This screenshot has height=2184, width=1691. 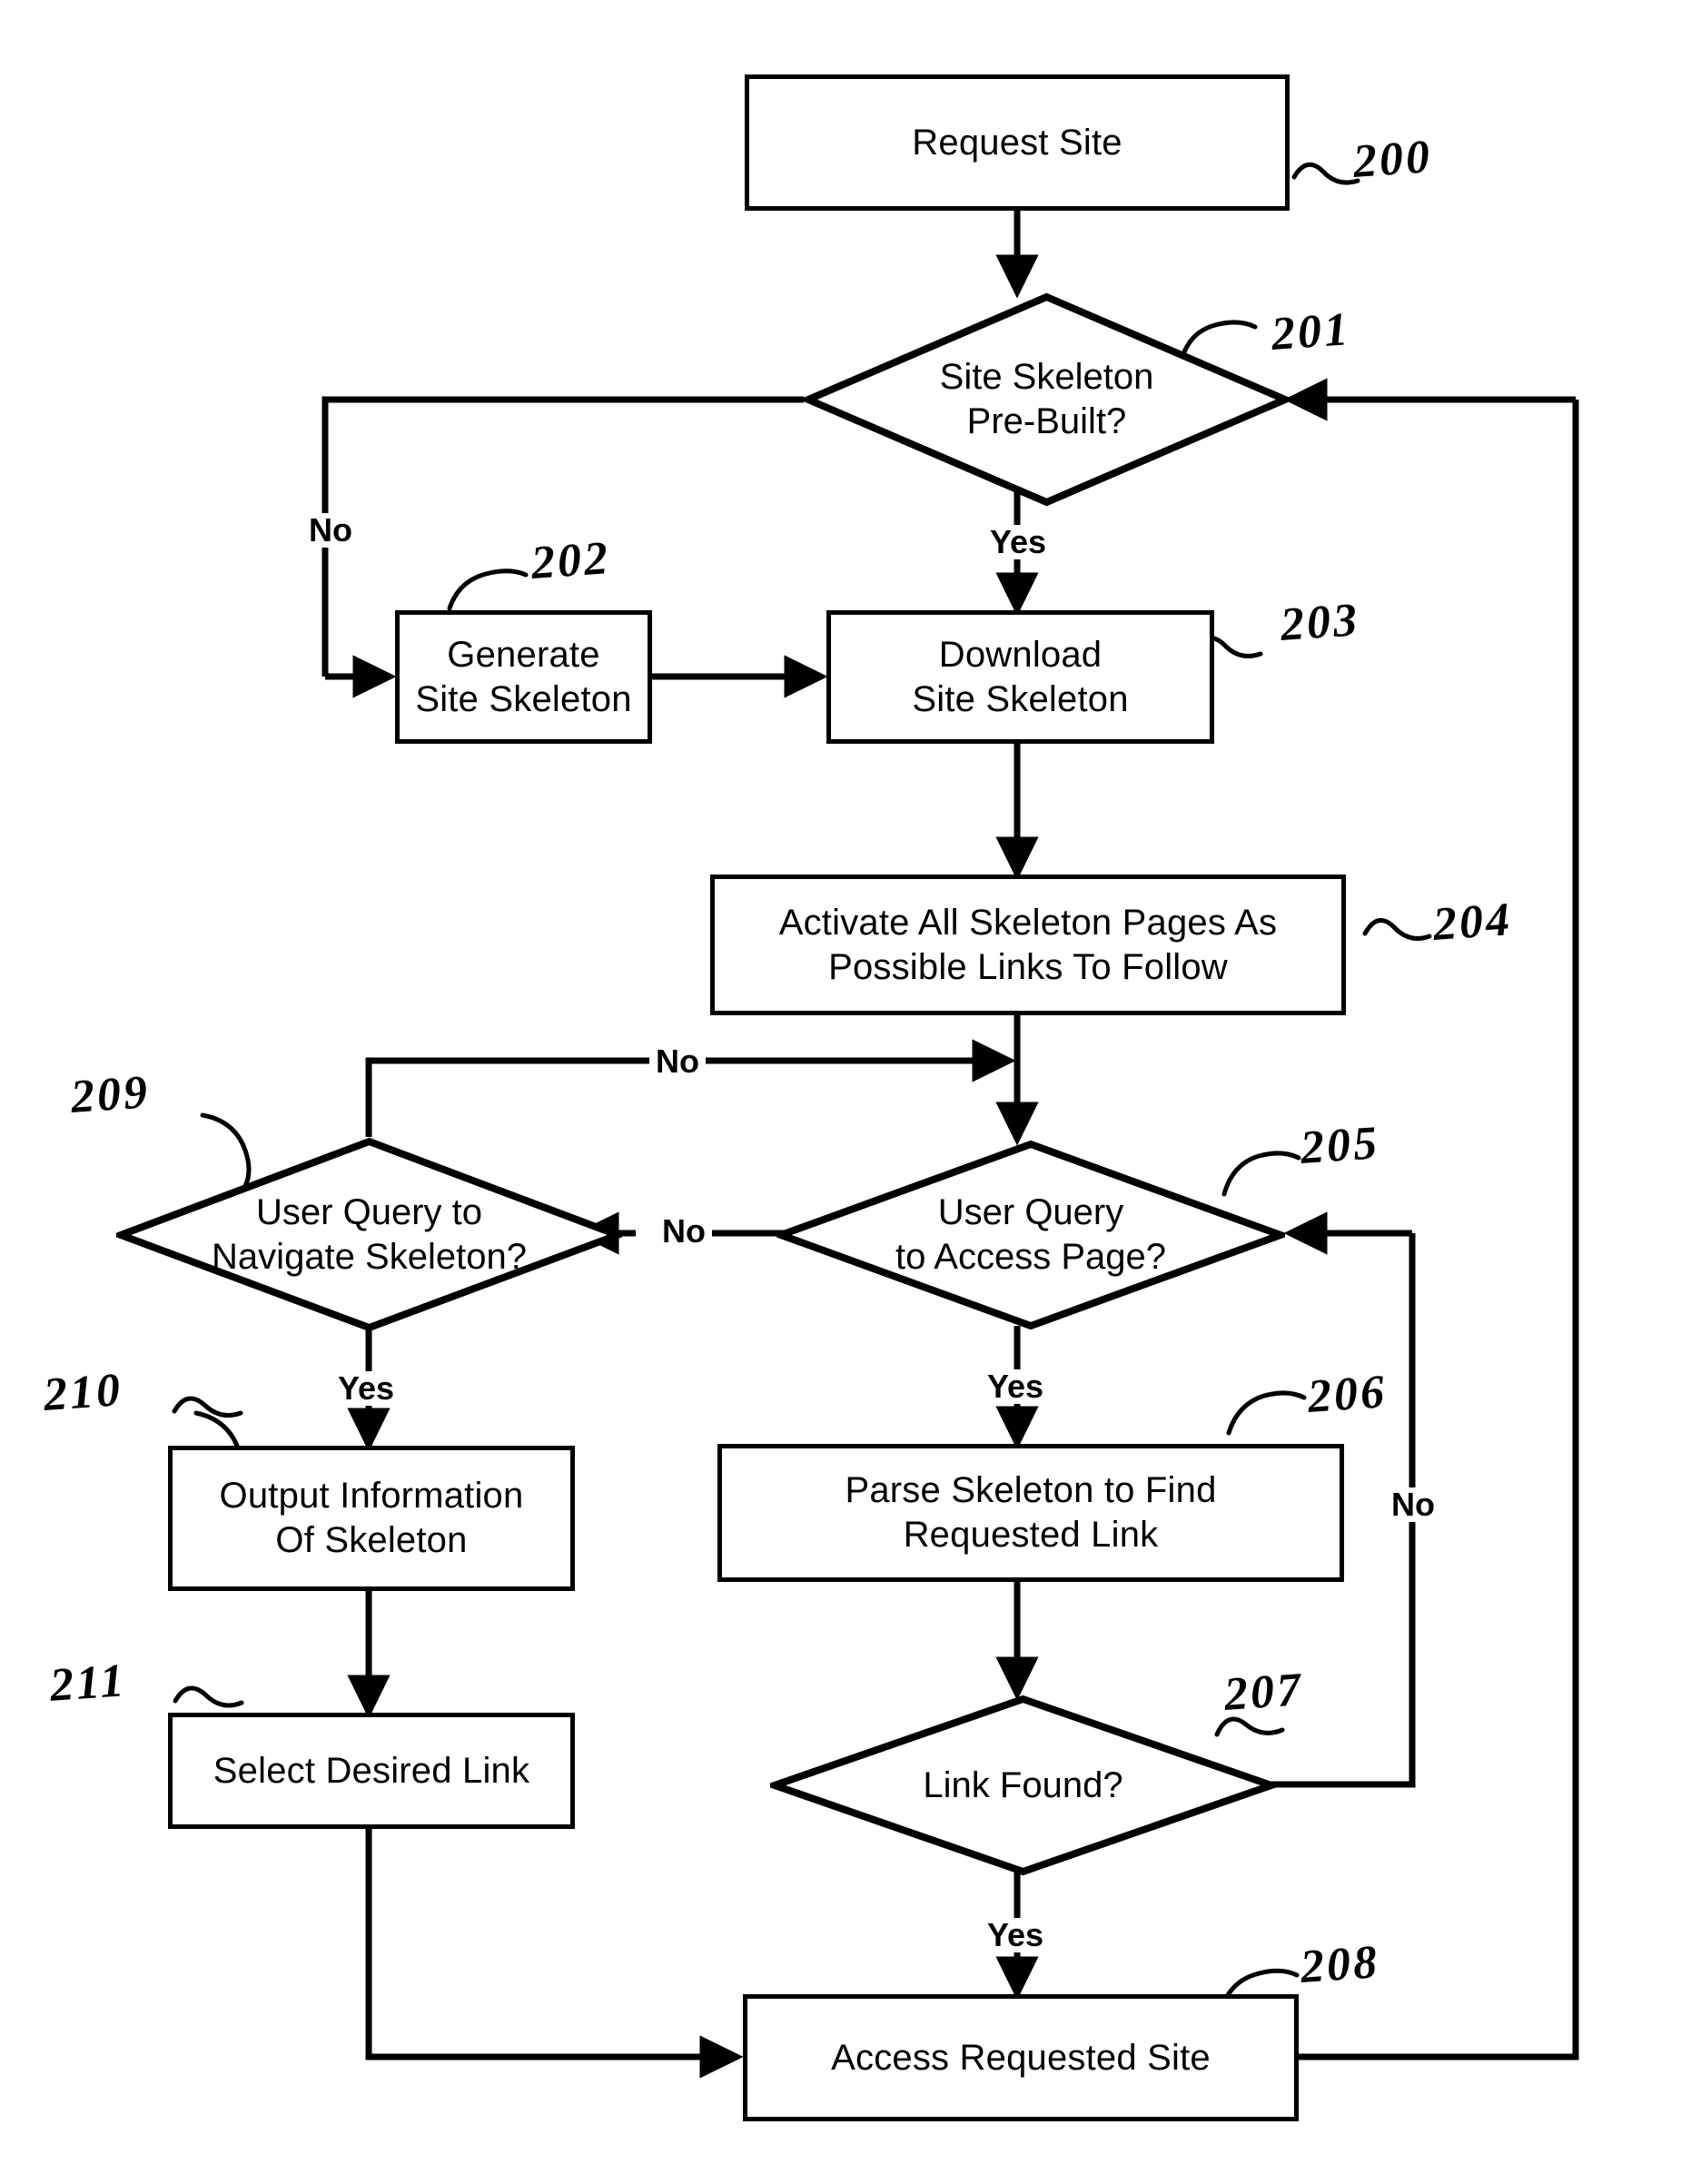 I want to click on node-select-desired-link-label: Select Desired Link, so click(x=371, y=1771).